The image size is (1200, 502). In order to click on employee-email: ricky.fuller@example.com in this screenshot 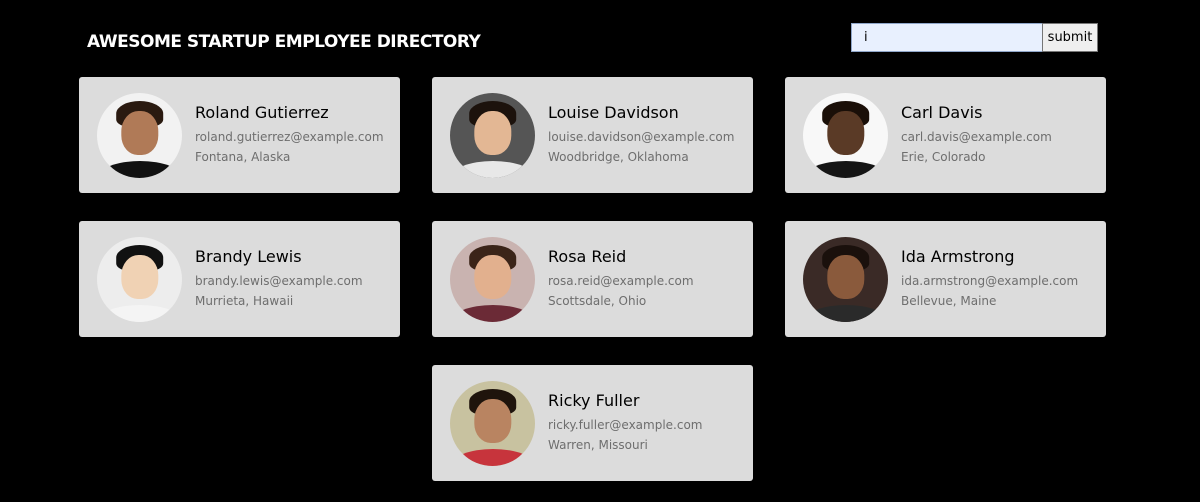, I will do `click(625, 425)`.